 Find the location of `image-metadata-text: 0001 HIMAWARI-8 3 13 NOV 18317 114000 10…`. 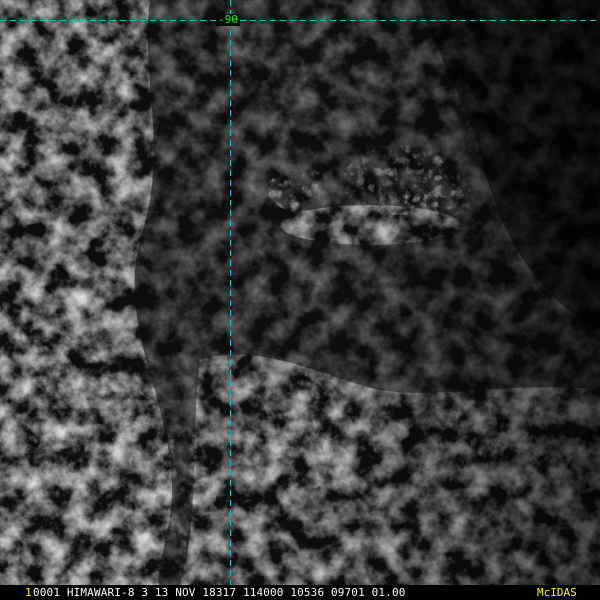

image-metadata-text: 0001 HIMAWARI-8 3 13 NOV 18317 114000 10… is located at coordinates (219, 592).